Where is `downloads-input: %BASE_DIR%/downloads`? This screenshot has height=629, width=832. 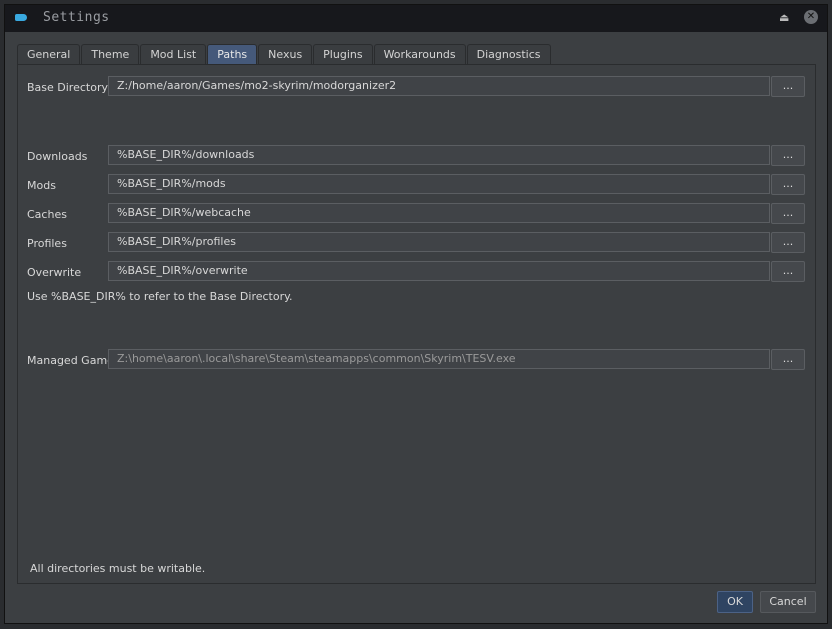 downloads-input: %BASE_DIR%/downloads is located at coordinates (439, 155).